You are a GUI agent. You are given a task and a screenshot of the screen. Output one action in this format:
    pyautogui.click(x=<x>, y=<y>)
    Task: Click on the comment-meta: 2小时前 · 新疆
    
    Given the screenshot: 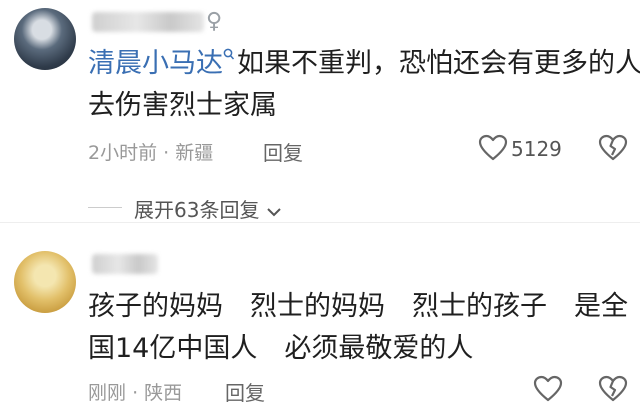 What is the action you would take?
    pyautogui.click(x=150, y=151)
    